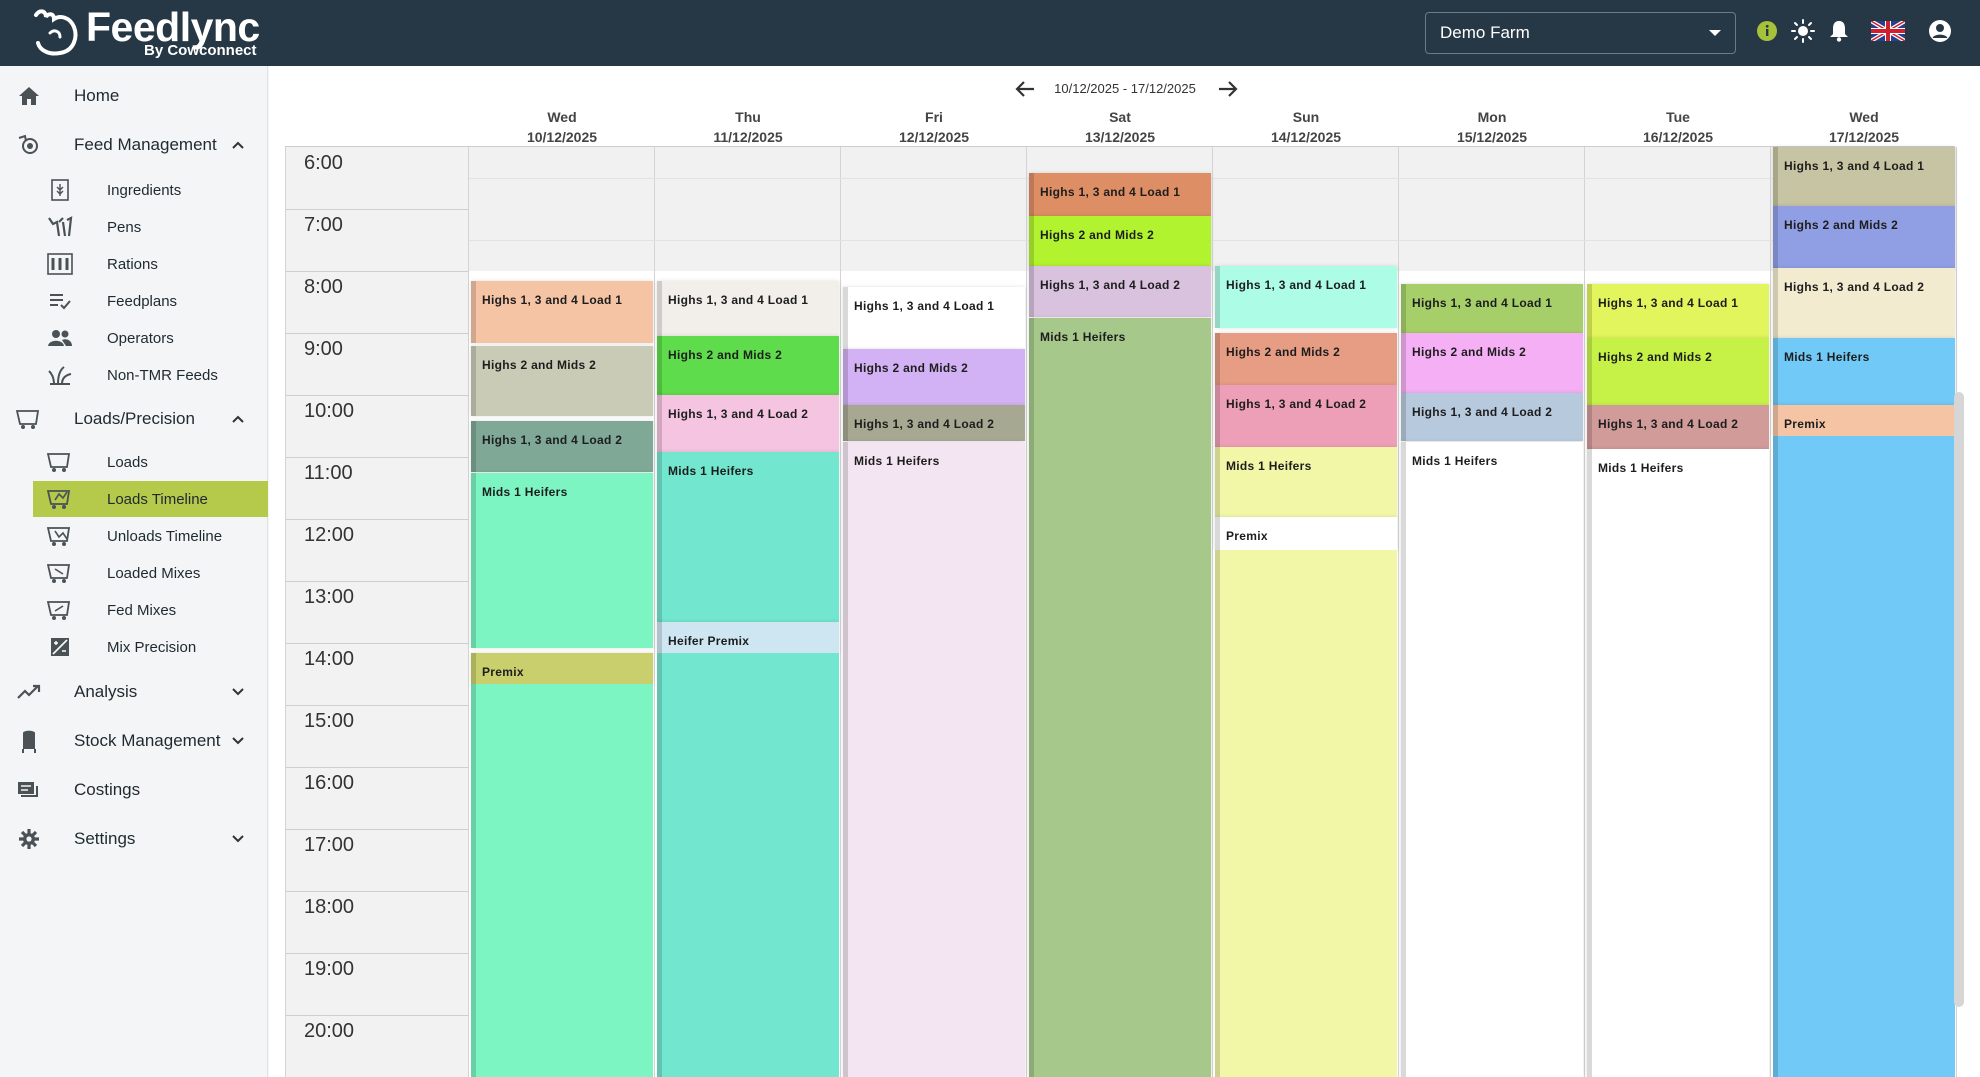 Image resolution: width=1980 pixels, height=1077 pixels. I want to click on day-header: Sat 13/12/2025, so click(1120, 127).